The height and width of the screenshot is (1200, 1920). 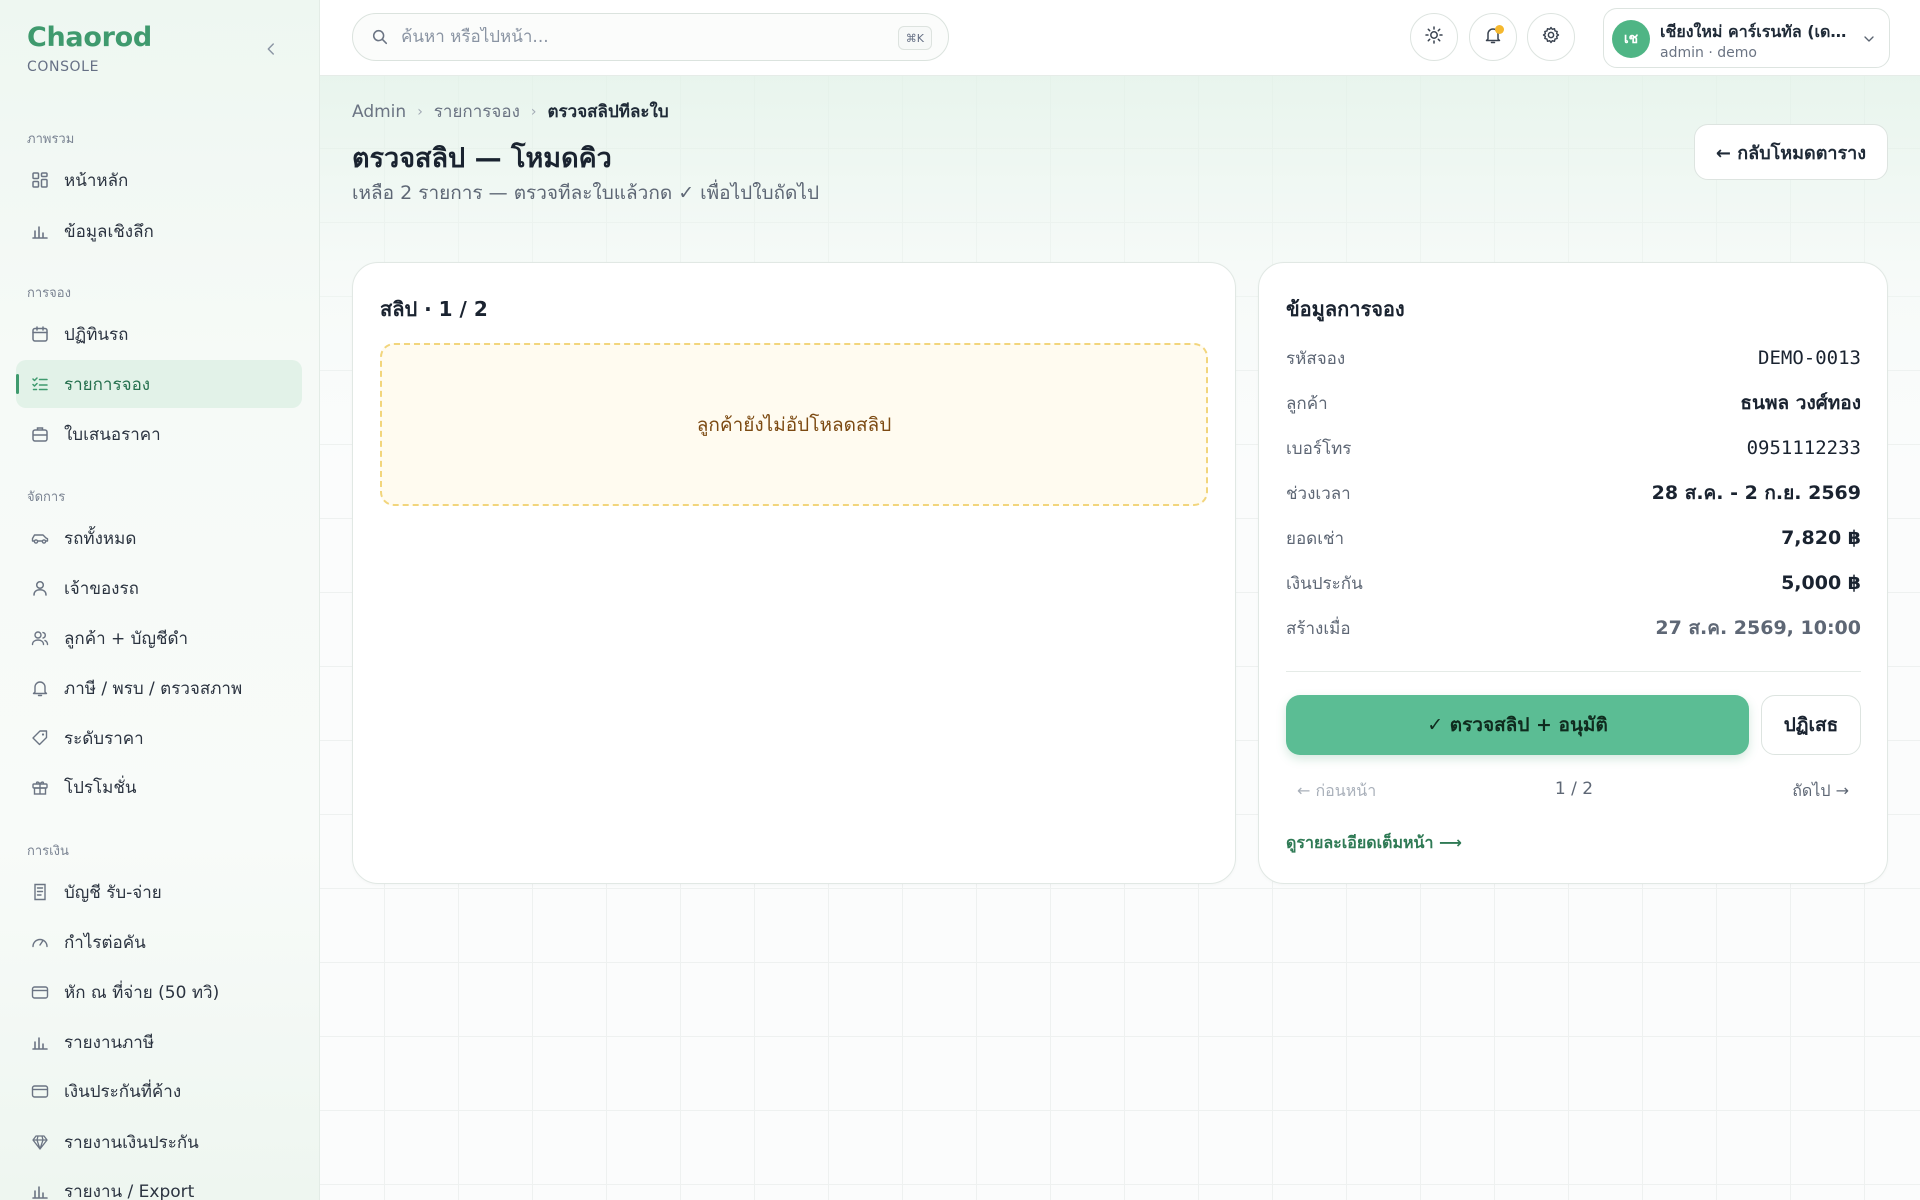 I want to click on theme-toggle-button, so click(x=1434, y=37).